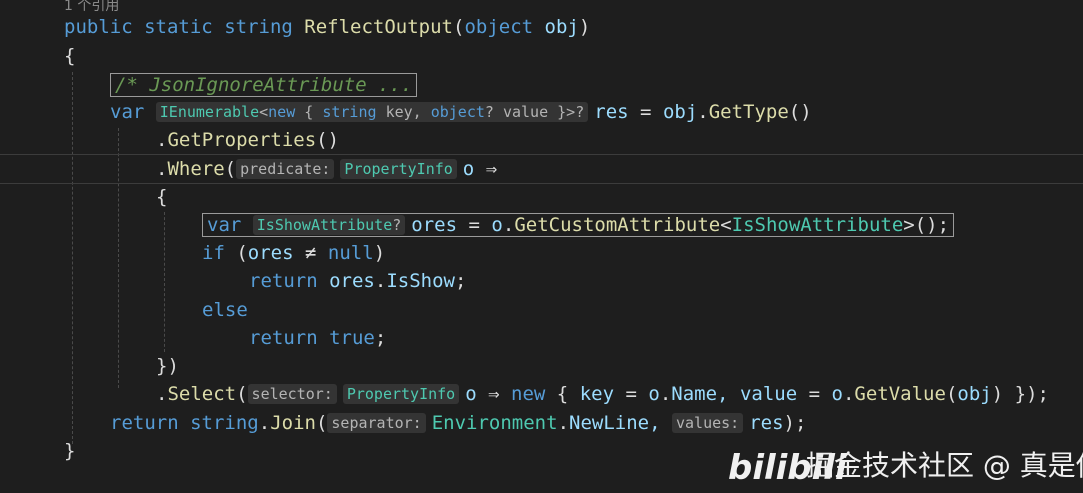 This screenshot has height=493, width=1083. What do you see at coordinates (329, 225) in the screenshot?
I see `type-inlay-hint: IsShowAttribute?` at bounding box center [329, 225].